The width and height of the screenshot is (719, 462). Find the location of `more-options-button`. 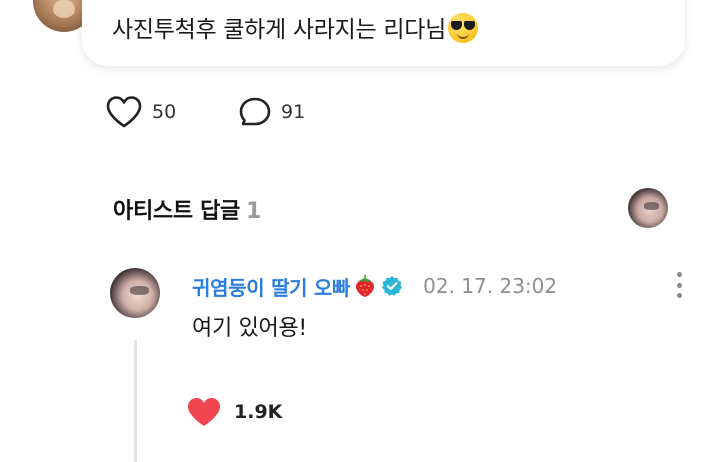

more-options-button is located at coordinates (679, 285).